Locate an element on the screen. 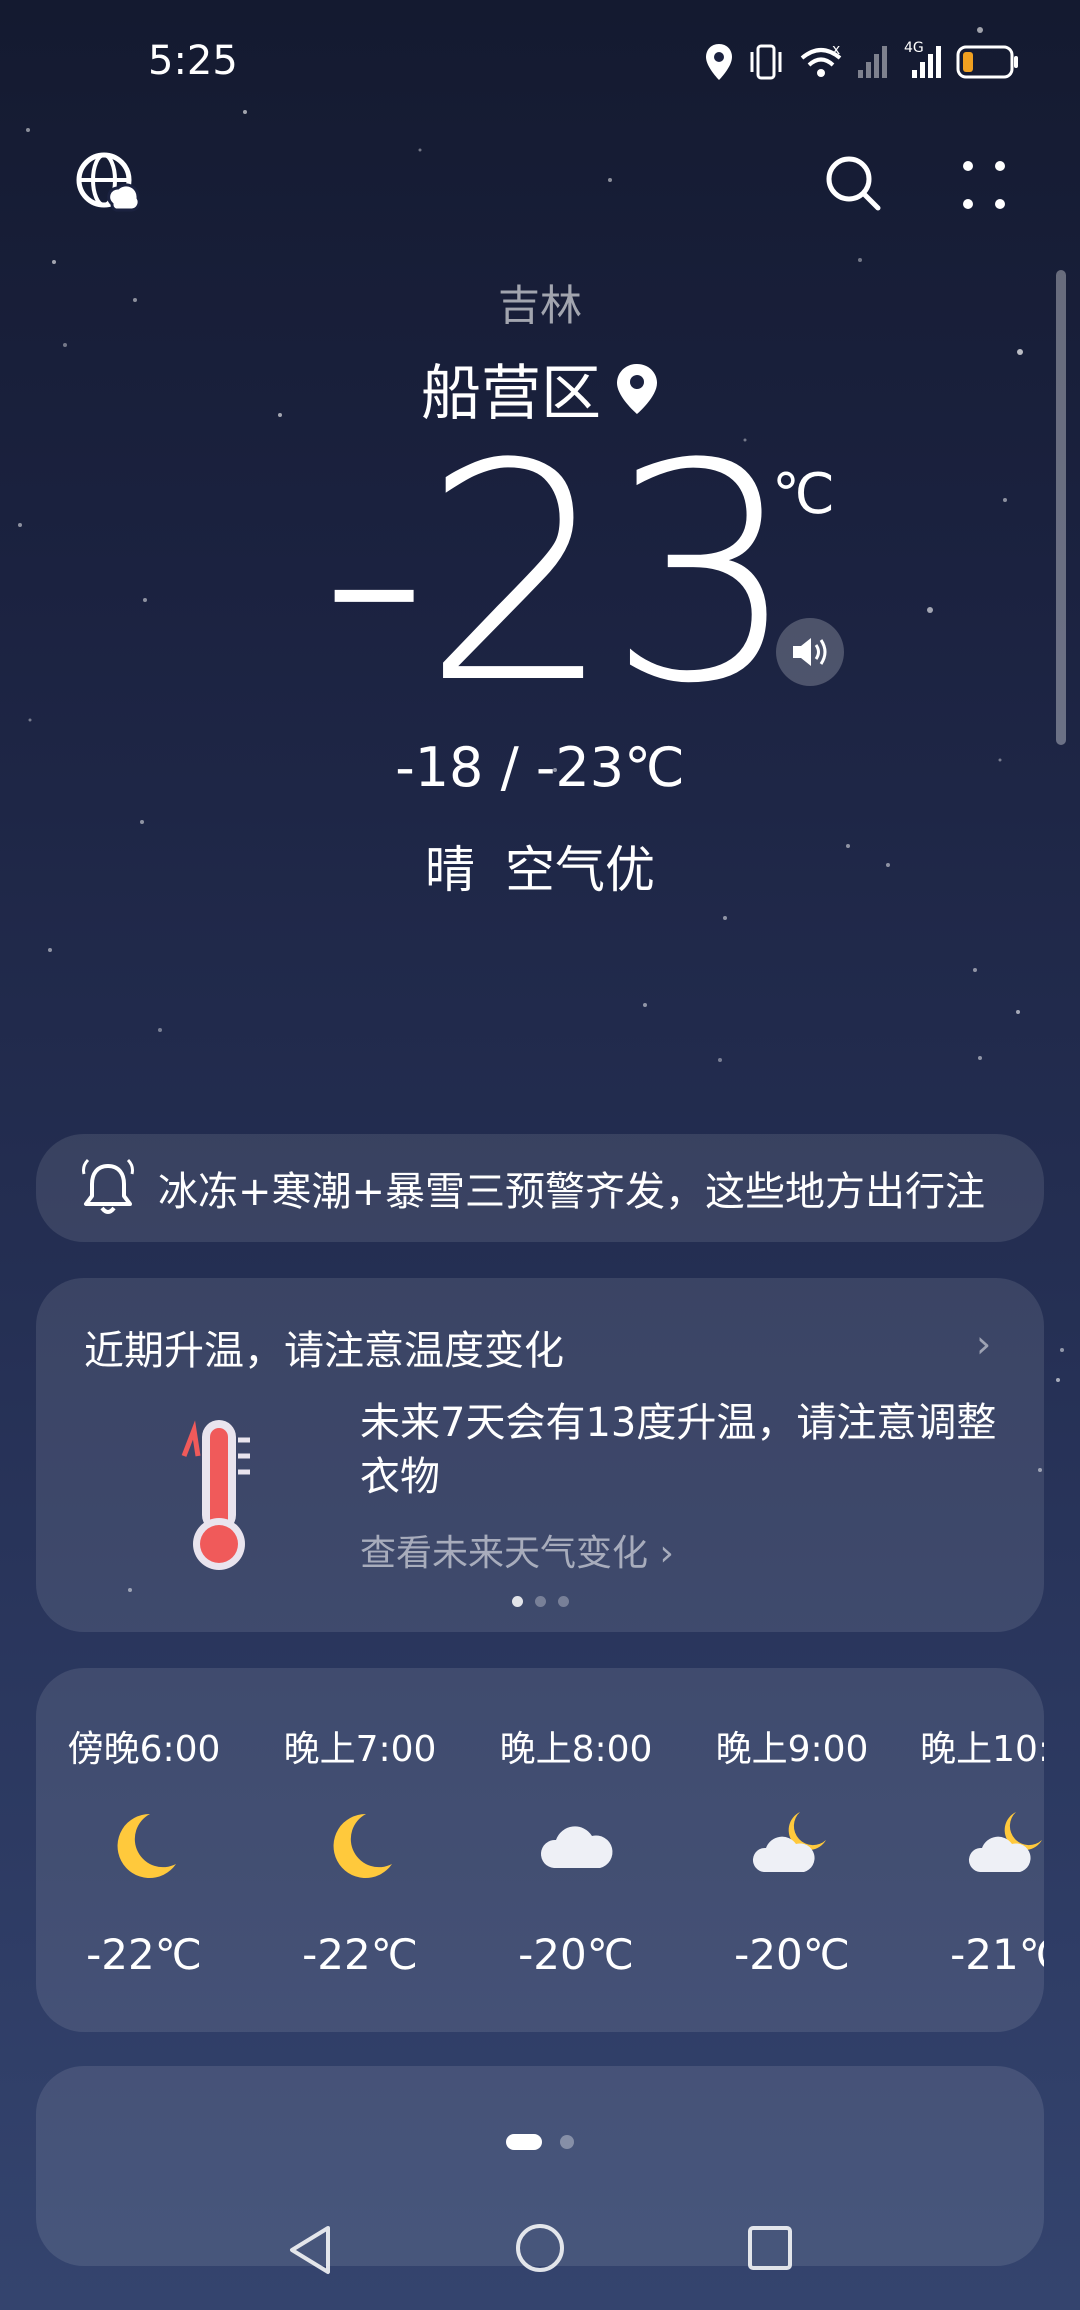  temperature-range: -18 / -23℃ is located at coordinates (540, 767).